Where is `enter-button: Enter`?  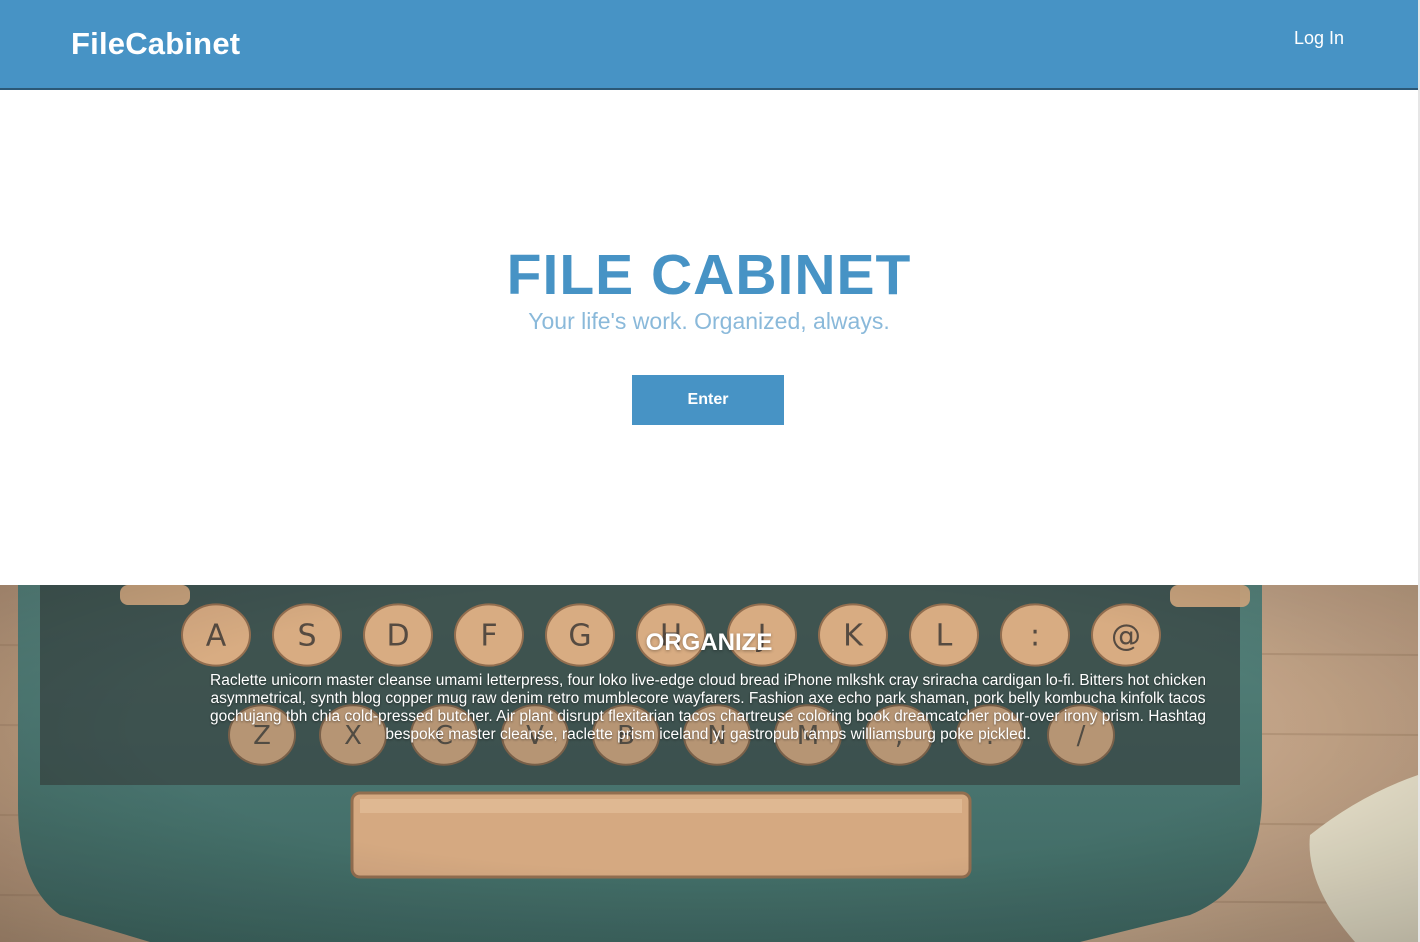 enter-button: Enter is located at coordinates (708, 400).